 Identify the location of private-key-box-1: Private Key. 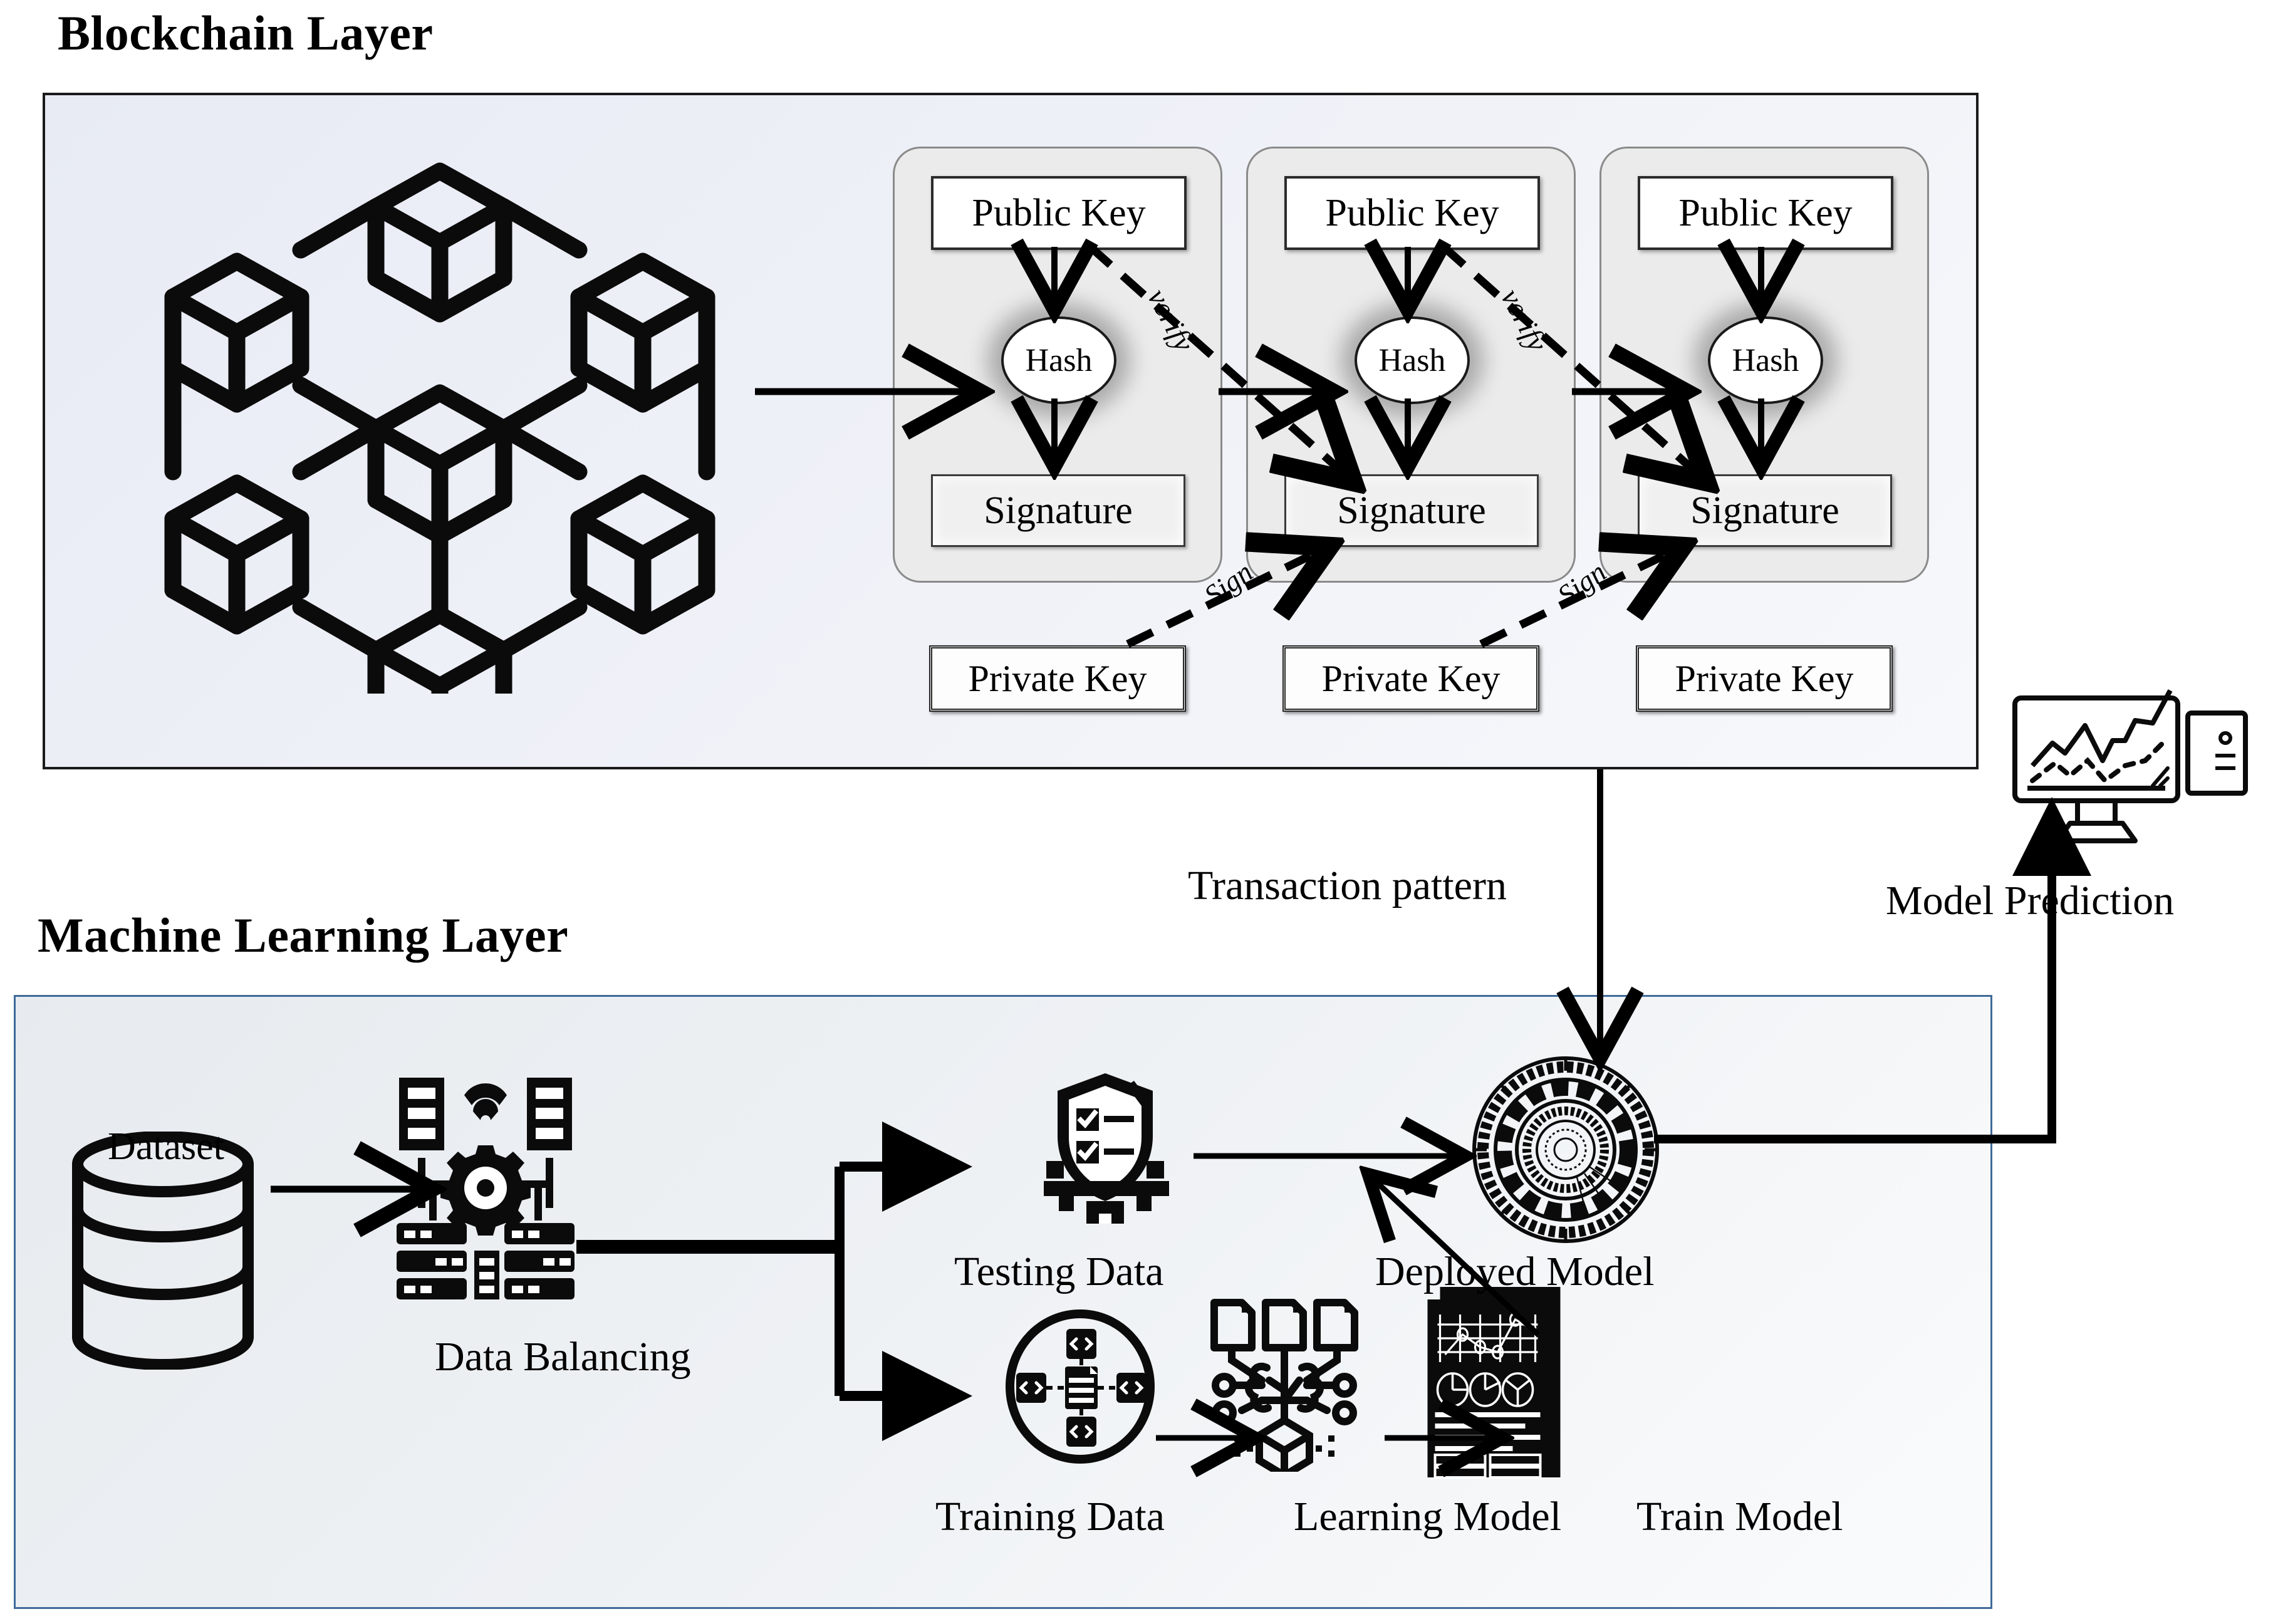
(1057, 678).